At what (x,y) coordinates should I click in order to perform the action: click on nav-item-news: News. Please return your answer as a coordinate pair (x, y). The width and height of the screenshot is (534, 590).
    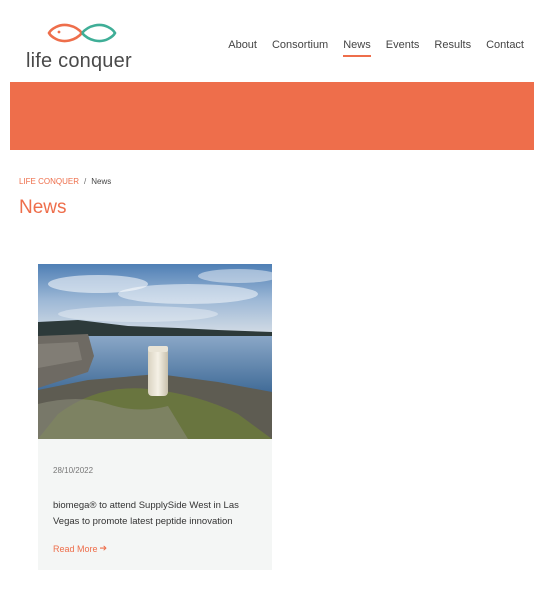
    Looking at the image, I should click on (357, 48).